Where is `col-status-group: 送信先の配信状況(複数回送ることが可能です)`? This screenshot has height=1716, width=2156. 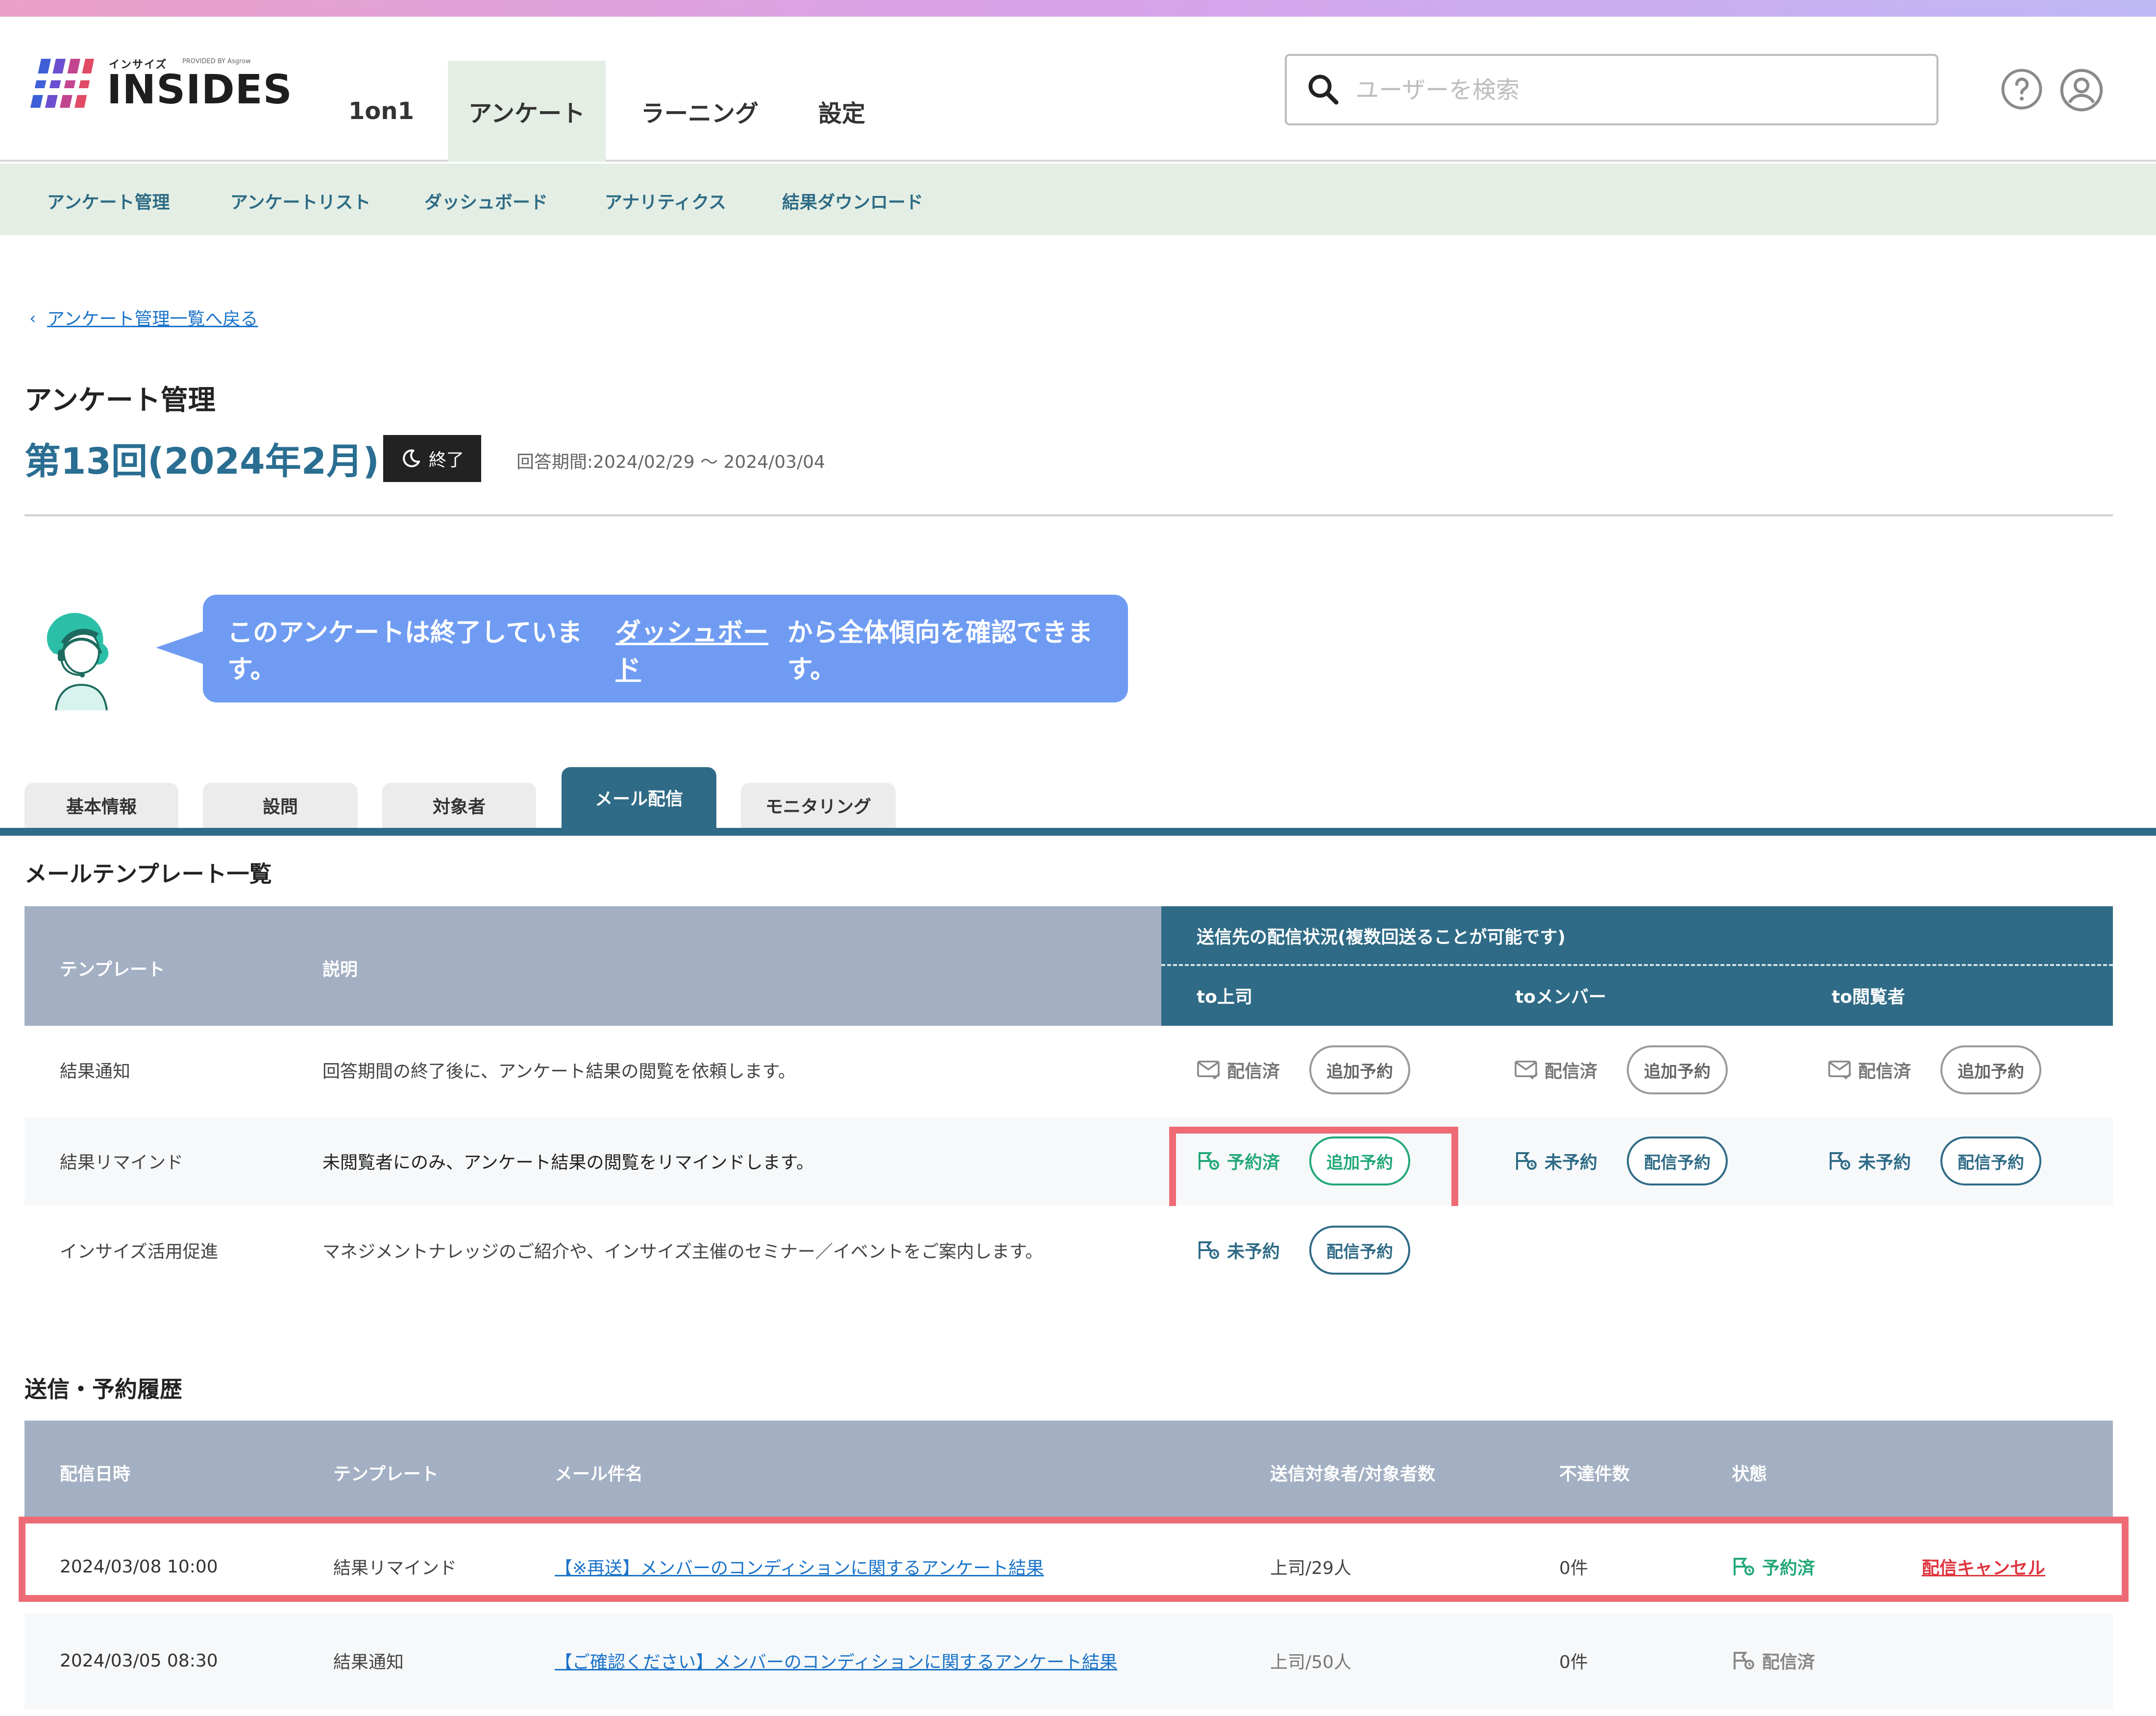 col-status-group: 送信先の配信状況(複数回送ることが可能です) is located at coordinates (1381, 937).